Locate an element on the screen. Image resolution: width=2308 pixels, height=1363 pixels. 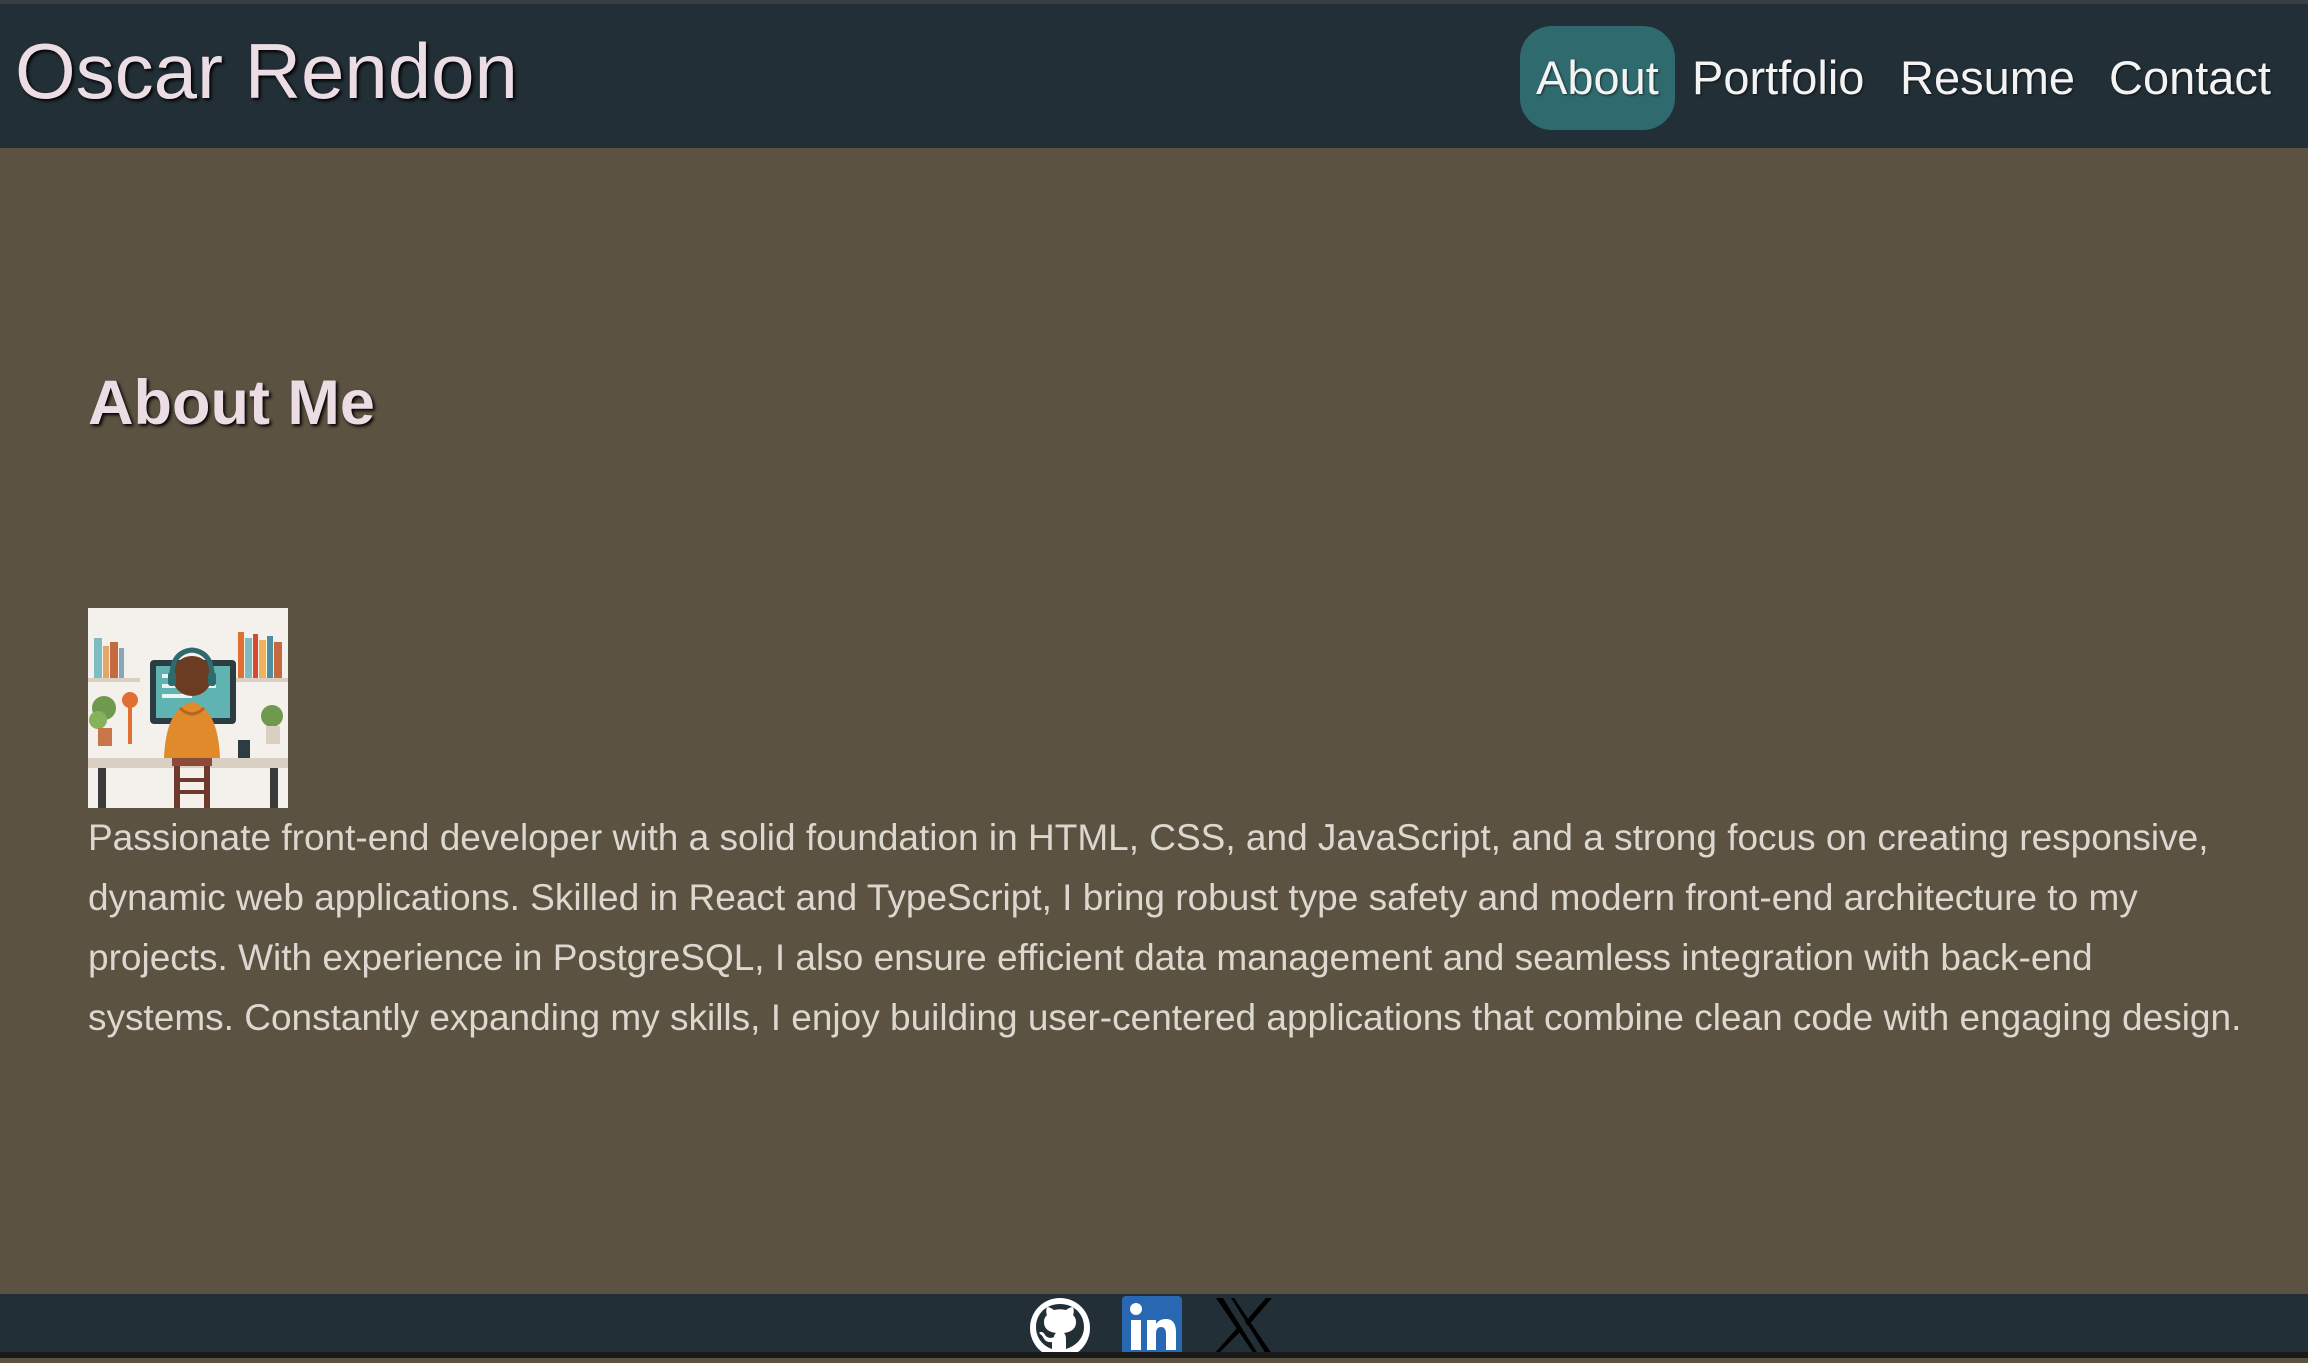
nav-portfolio: Portfolio is located at coordinates (1778, 78).